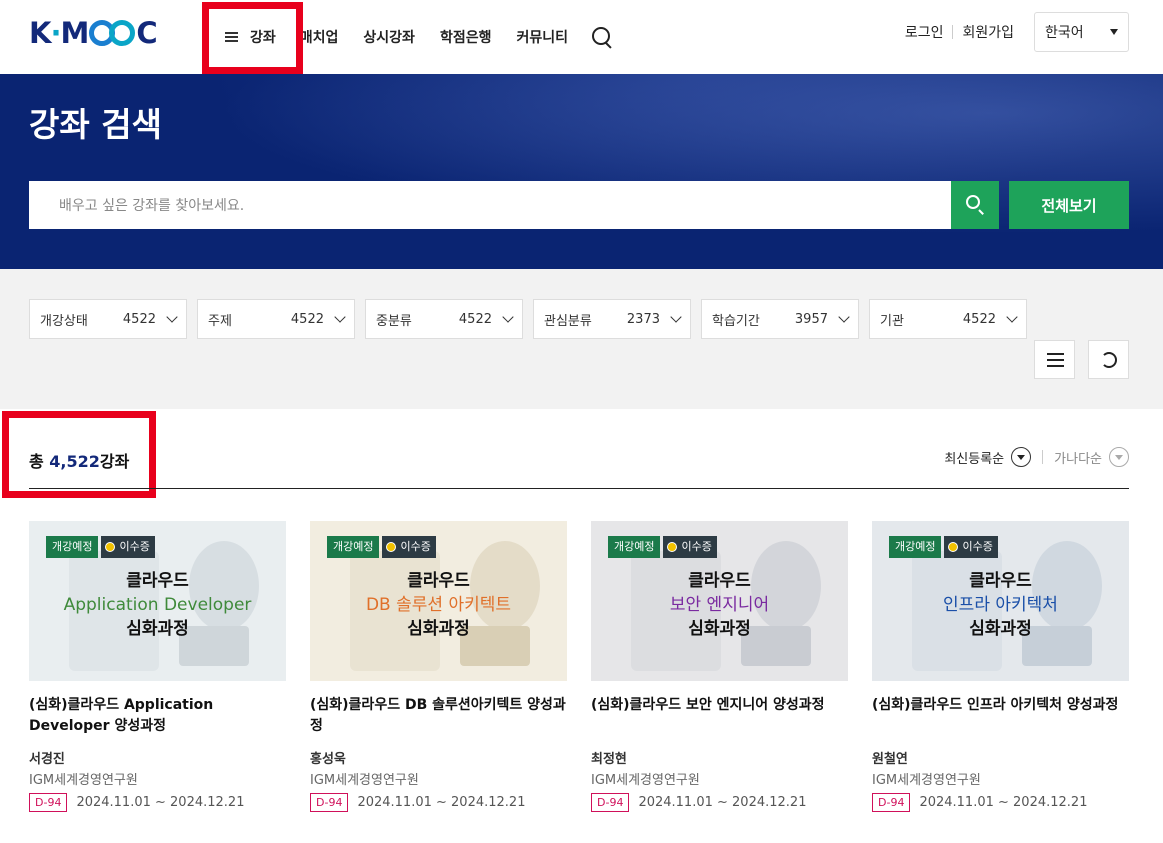 The height and width of the screenshot is (843, 1163). What do you see at coordinates (780, 319) in the screenshot?
I see `filter-duration: 학습기간 3957` at bounding box center [780, 319].